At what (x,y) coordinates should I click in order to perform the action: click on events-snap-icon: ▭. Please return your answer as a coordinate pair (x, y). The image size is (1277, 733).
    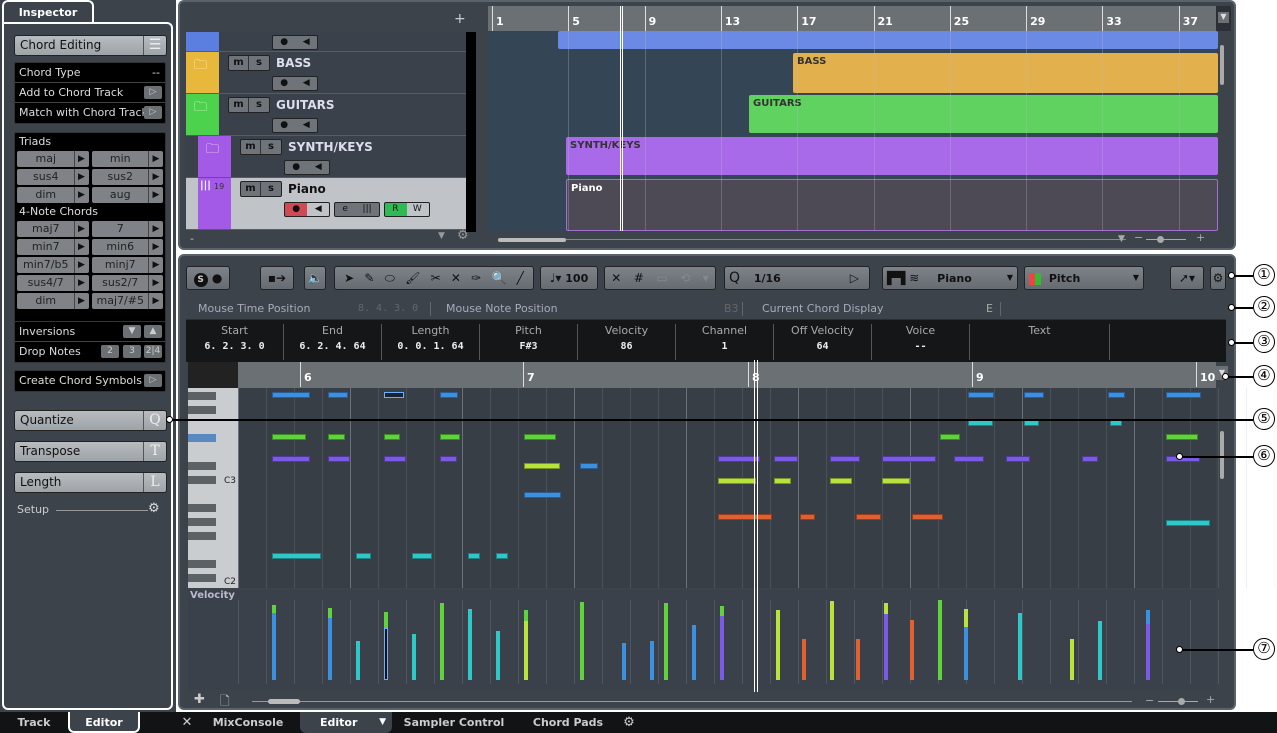
    Looking at the image, I should click on (661, 278).